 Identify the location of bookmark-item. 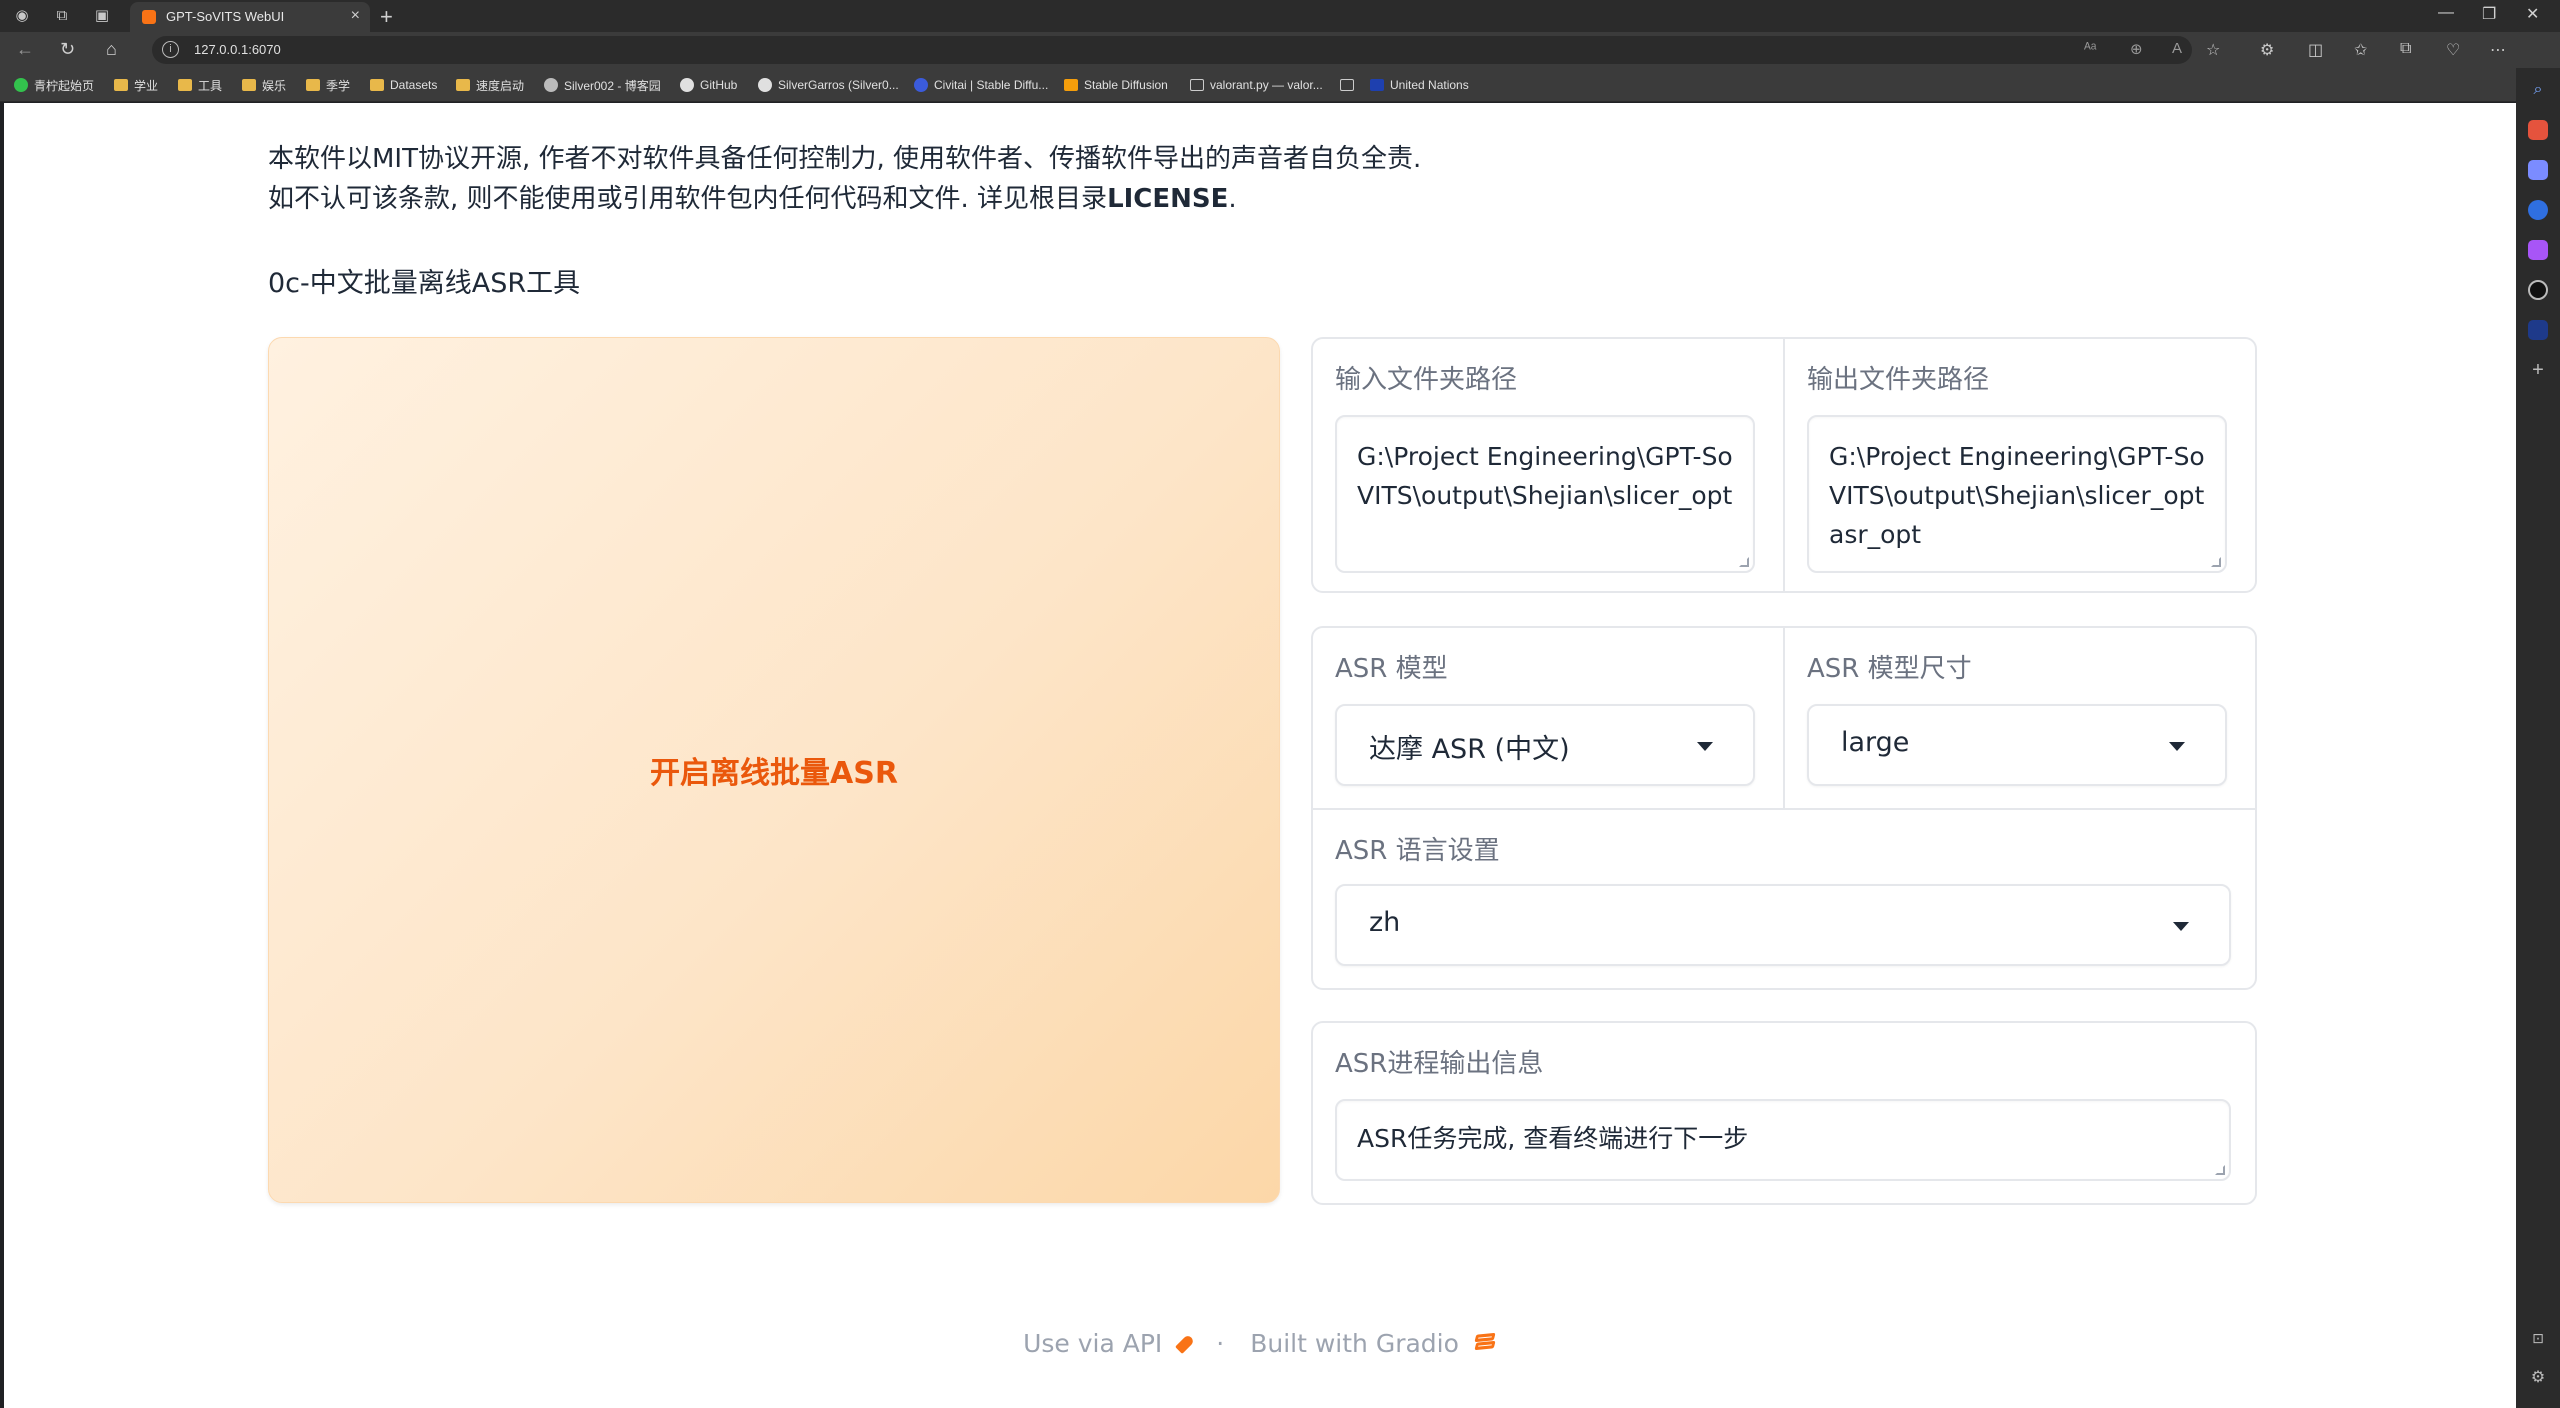
(1350, 85).